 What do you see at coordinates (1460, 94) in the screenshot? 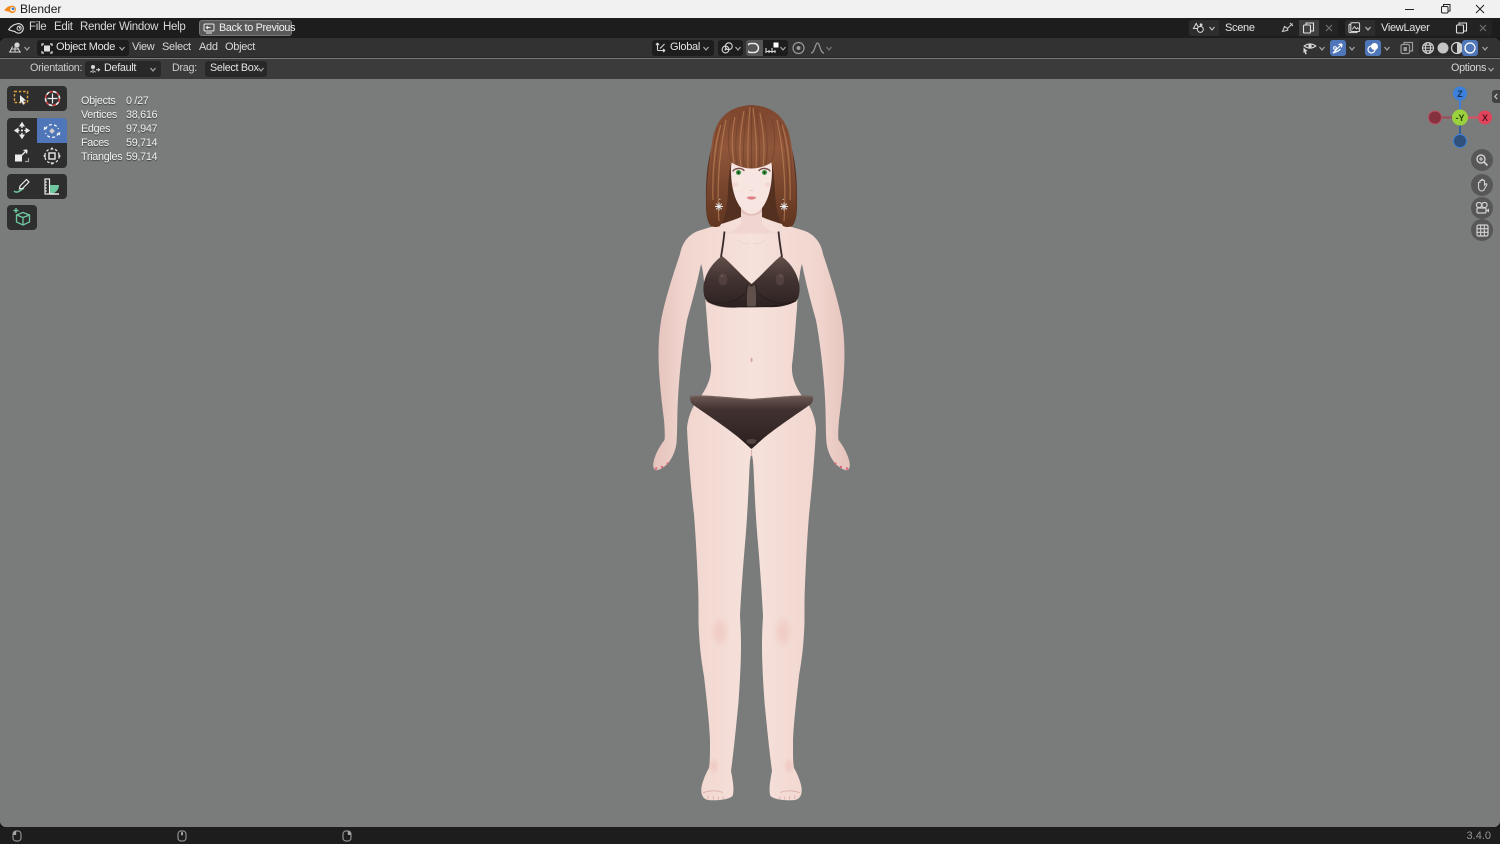
I see `svg-text: Z` at bounding box center [1460, 94].